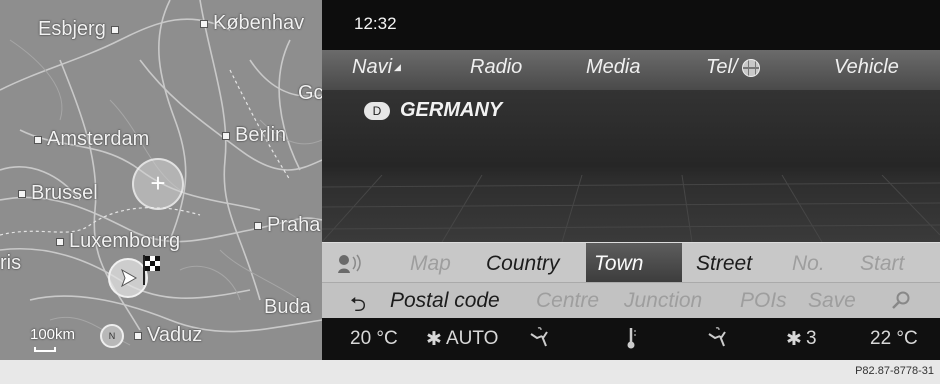  Describe the element at coordinates (540, 338) in the screenshot. I see `airflow-upper-icon` at that location.